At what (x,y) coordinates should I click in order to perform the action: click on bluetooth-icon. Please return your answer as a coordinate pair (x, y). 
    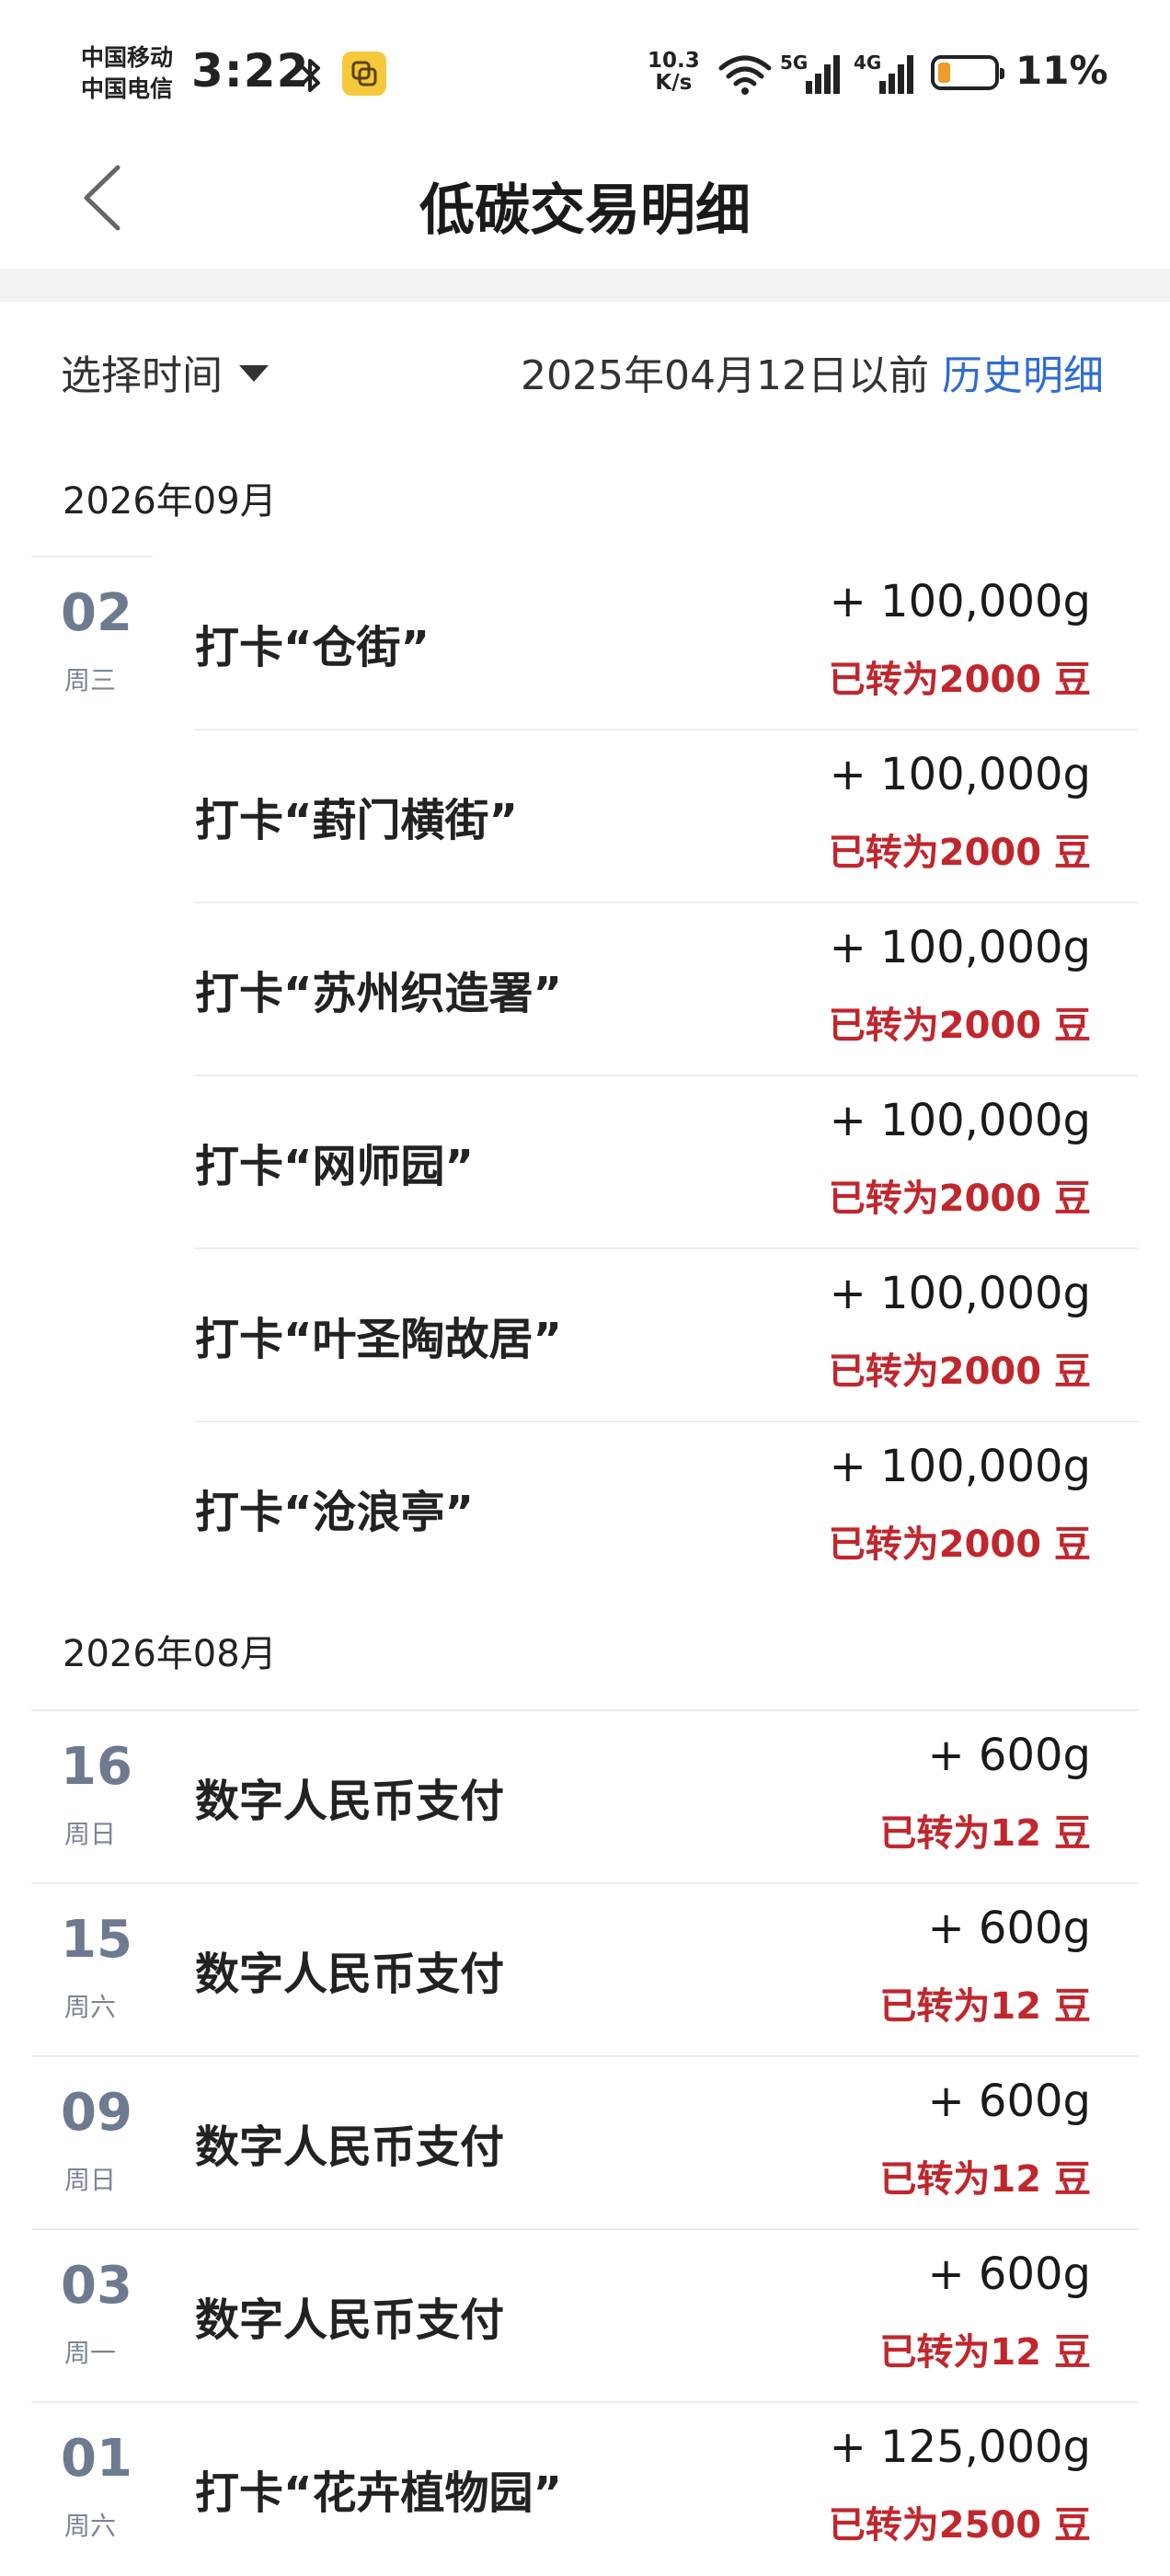
    Looking at the image, I should click on (310, 75).